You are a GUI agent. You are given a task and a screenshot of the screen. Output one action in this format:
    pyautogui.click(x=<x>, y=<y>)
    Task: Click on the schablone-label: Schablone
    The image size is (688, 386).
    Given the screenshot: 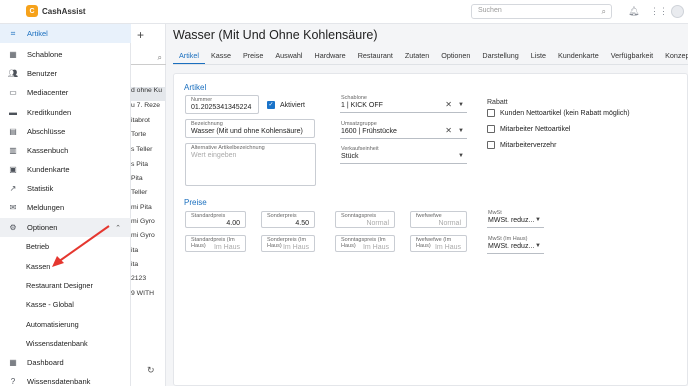 What is the action you would take?
    pyautogui.click(x=354, y=98)
    